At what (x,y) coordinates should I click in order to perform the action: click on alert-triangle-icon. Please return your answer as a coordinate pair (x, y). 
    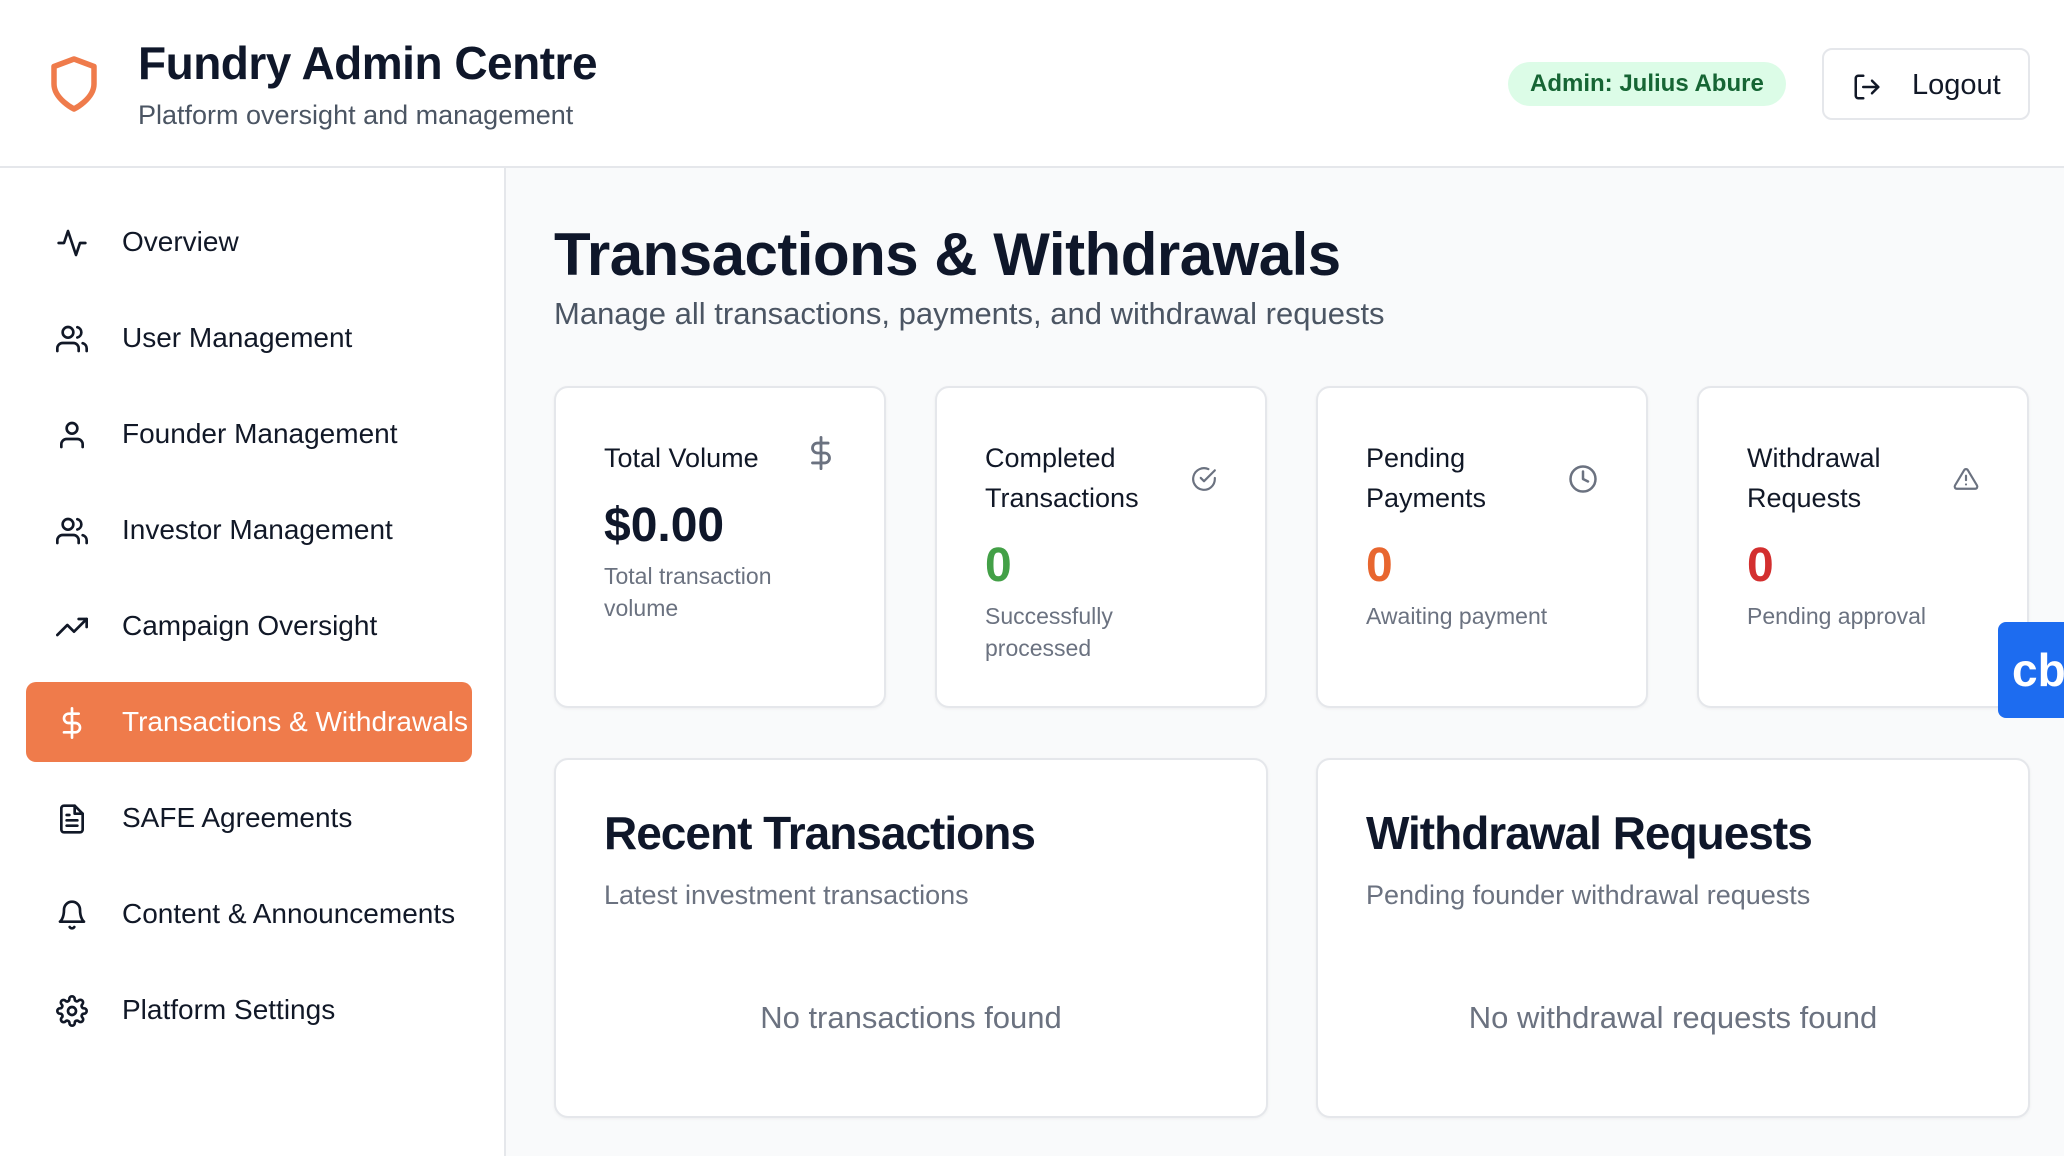
    Looking at the image, I should click on (1966, 479).